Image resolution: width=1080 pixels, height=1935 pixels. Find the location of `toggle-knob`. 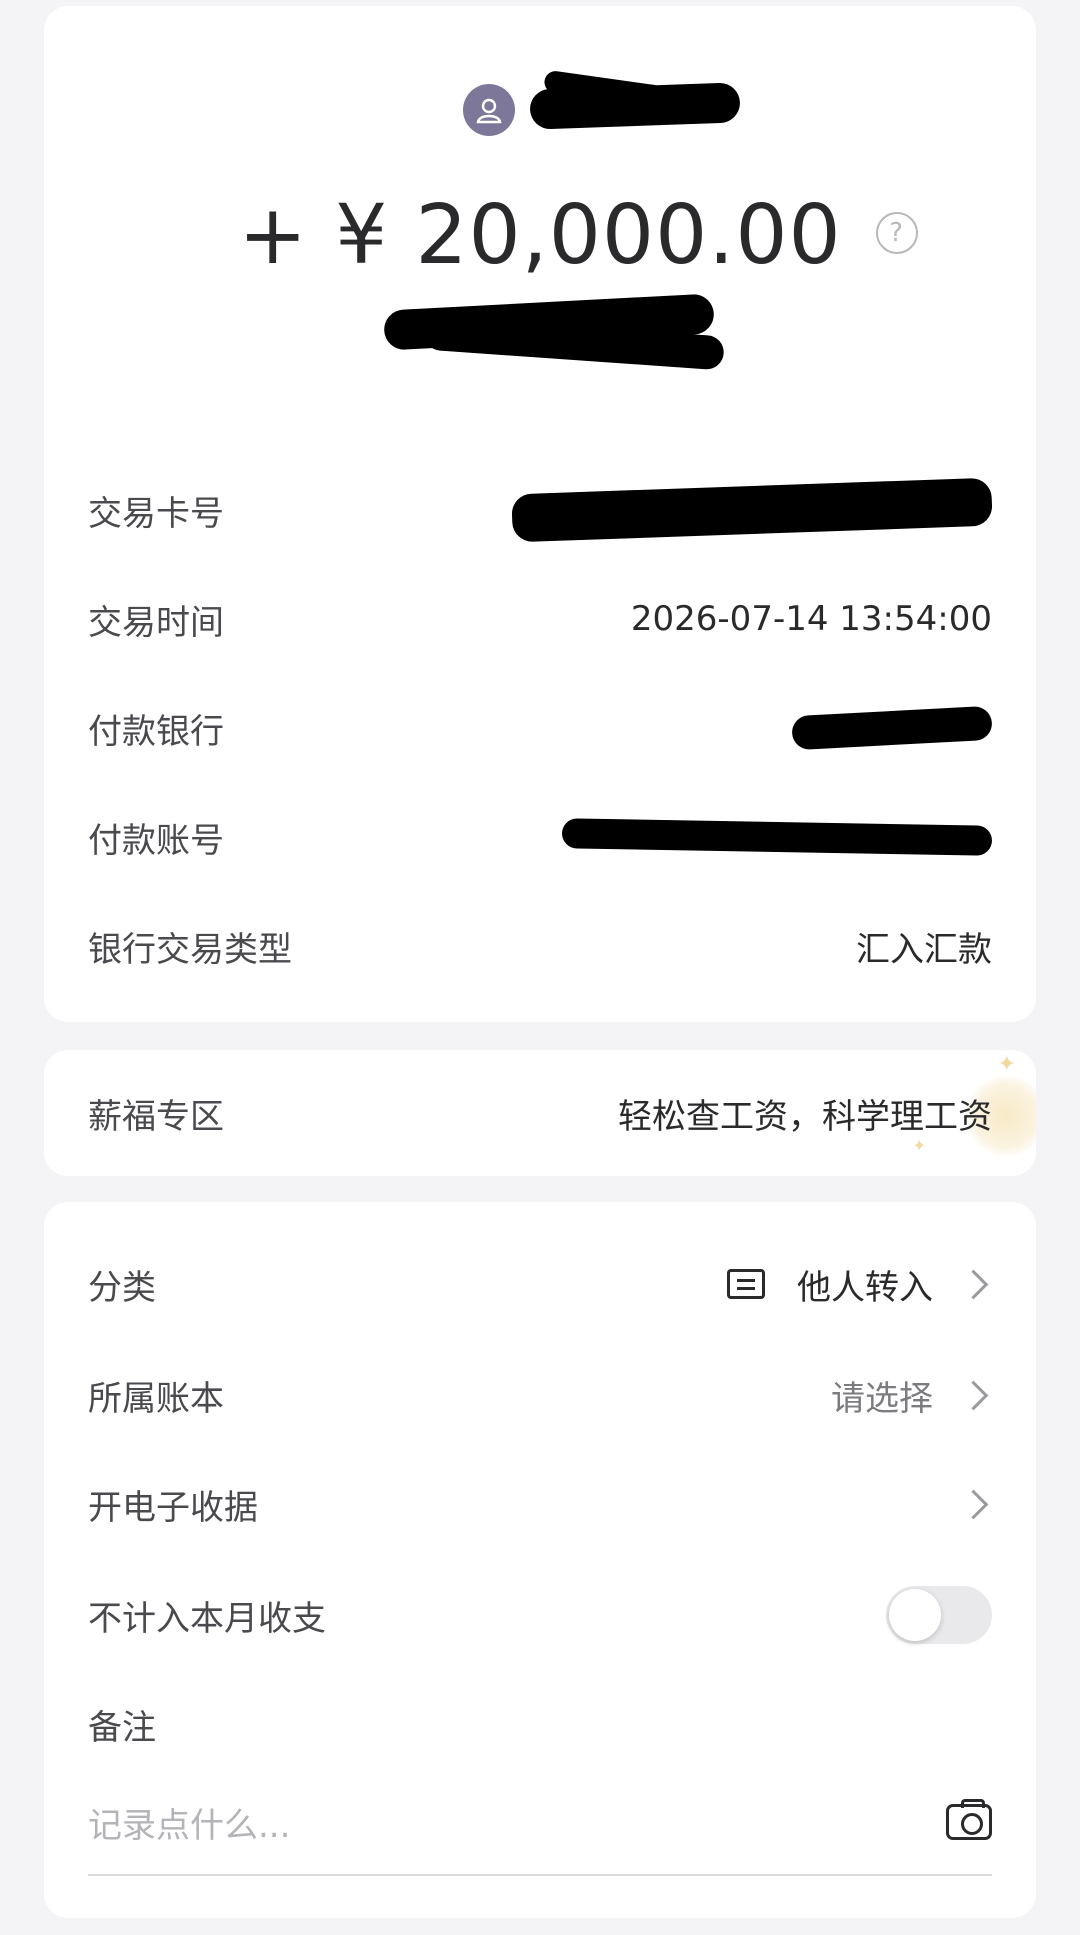

toggle-knob is located at coordinates (915, 1615).